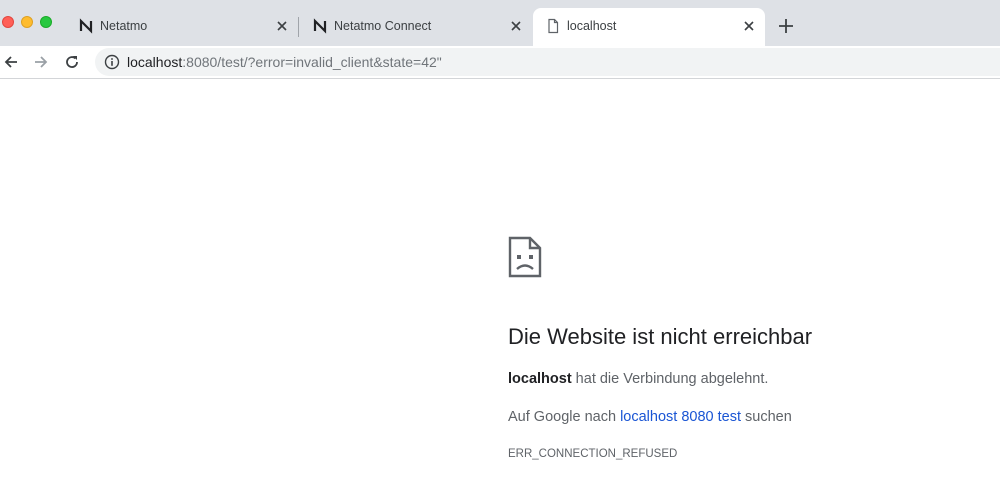 The width and height of the screenshot is (1000, 486). What do you see at coordinates (540, 379) in the screenshot?
I see `error-host: localhost` at bounding box center [540, 379].